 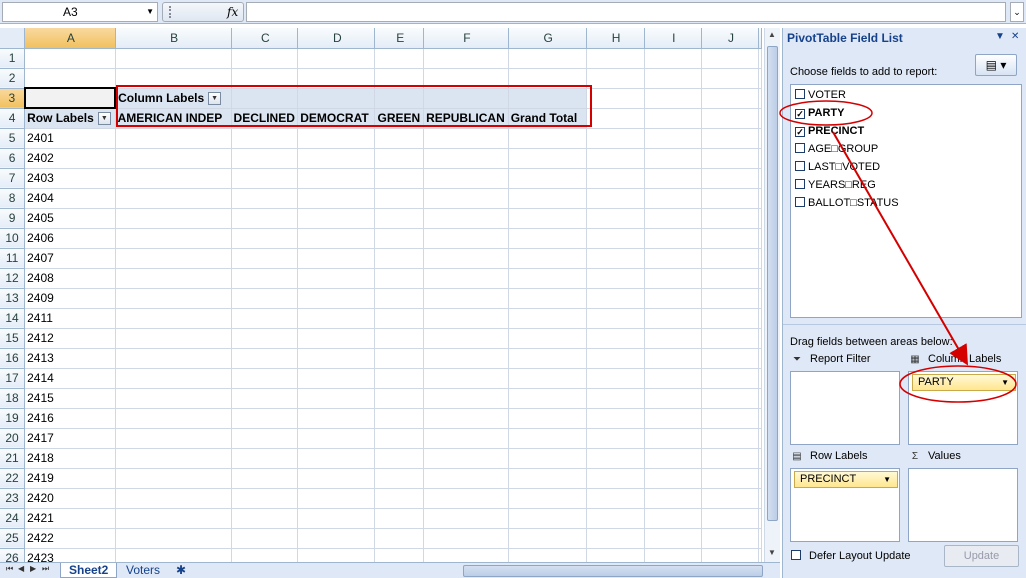 What do you see at coordinates (13, 398) in the screenshot?
I see `row-header: 18` at bounding box center [13, 398].